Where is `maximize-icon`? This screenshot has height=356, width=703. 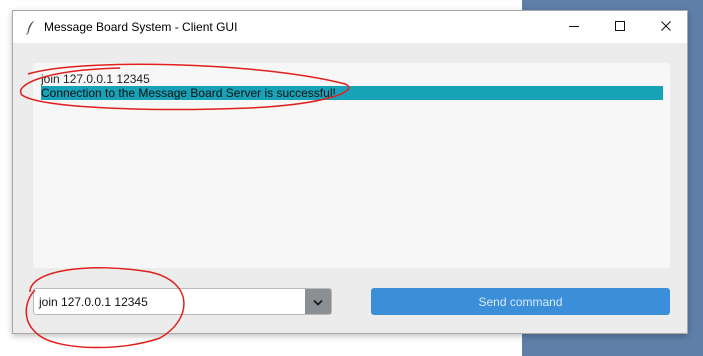 maximize-icon is located at coordinates (620, 27).